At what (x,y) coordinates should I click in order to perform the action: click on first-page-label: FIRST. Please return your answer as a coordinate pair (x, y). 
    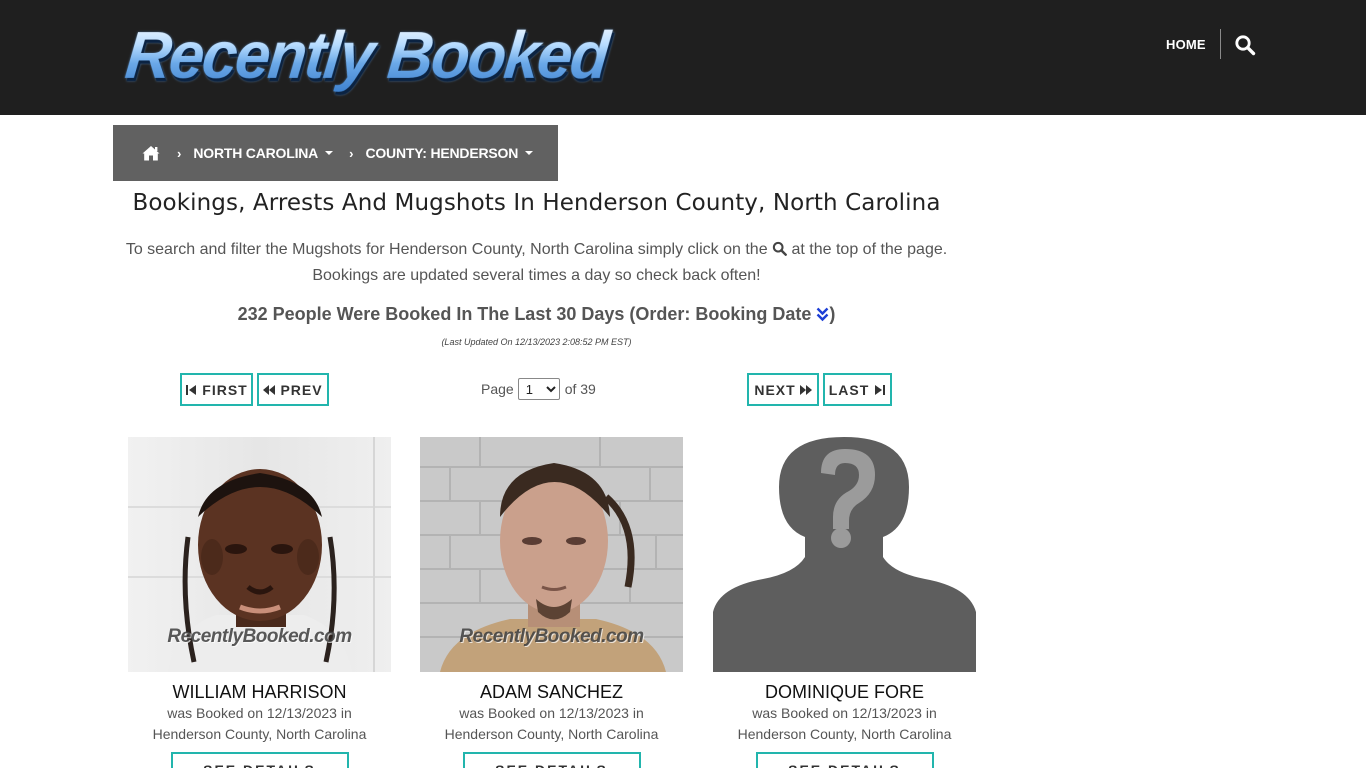
    Looking at the image, I should click on (225, 389).